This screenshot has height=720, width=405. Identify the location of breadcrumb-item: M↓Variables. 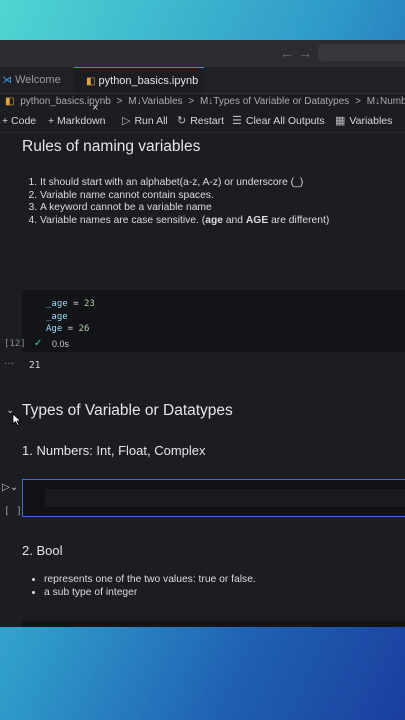
(155, 101).